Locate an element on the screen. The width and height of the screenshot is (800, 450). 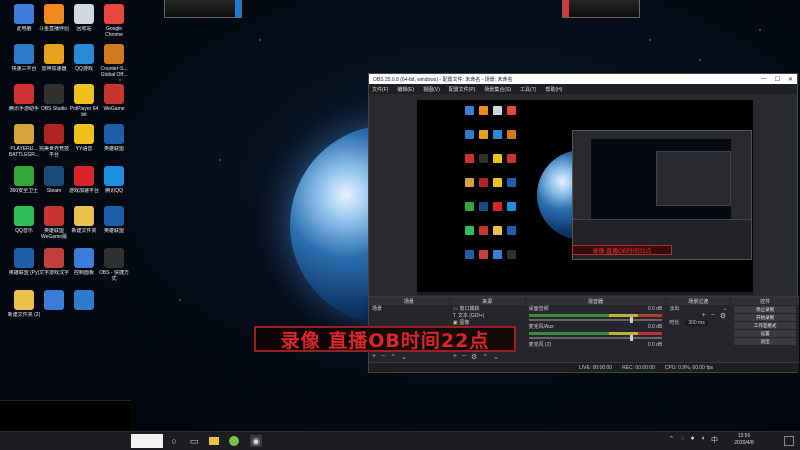
desktop-icon: 完美世界竞技平台 is located at coordinates (54, 141).